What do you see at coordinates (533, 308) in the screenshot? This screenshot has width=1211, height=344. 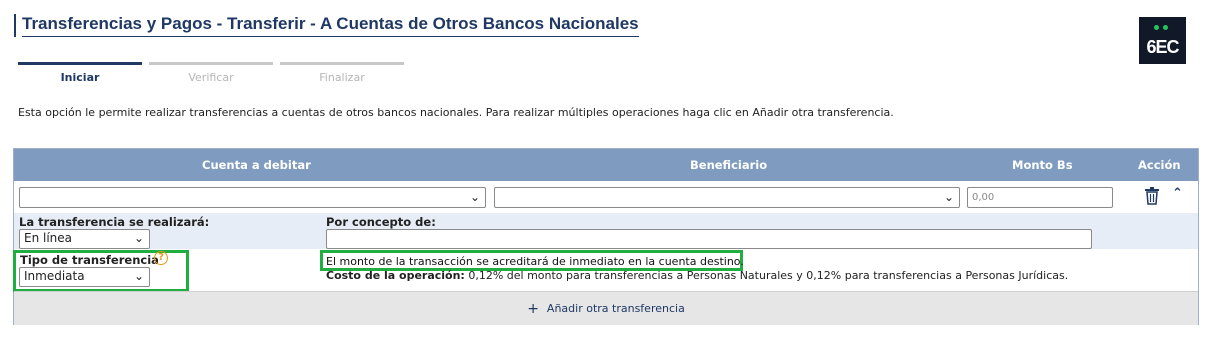 I see `plus-icon: +` at bounding box center [533, 308].